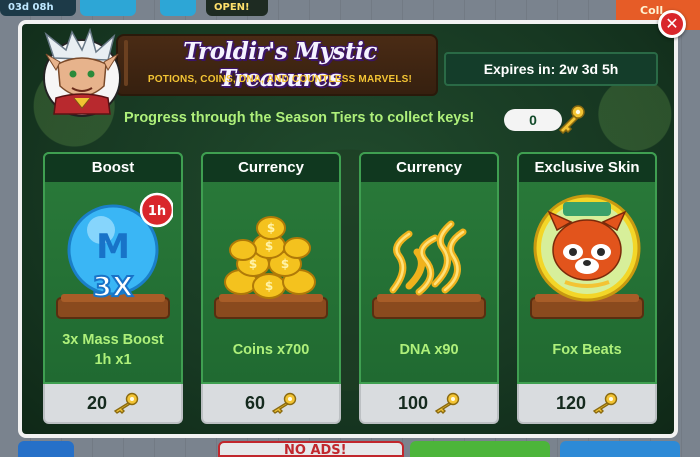  What do you see at coordinates (271, 267) in the screenshot?
I see `coins-pile-icon: $ $ $ $ $` at bounding box center [271, 267].